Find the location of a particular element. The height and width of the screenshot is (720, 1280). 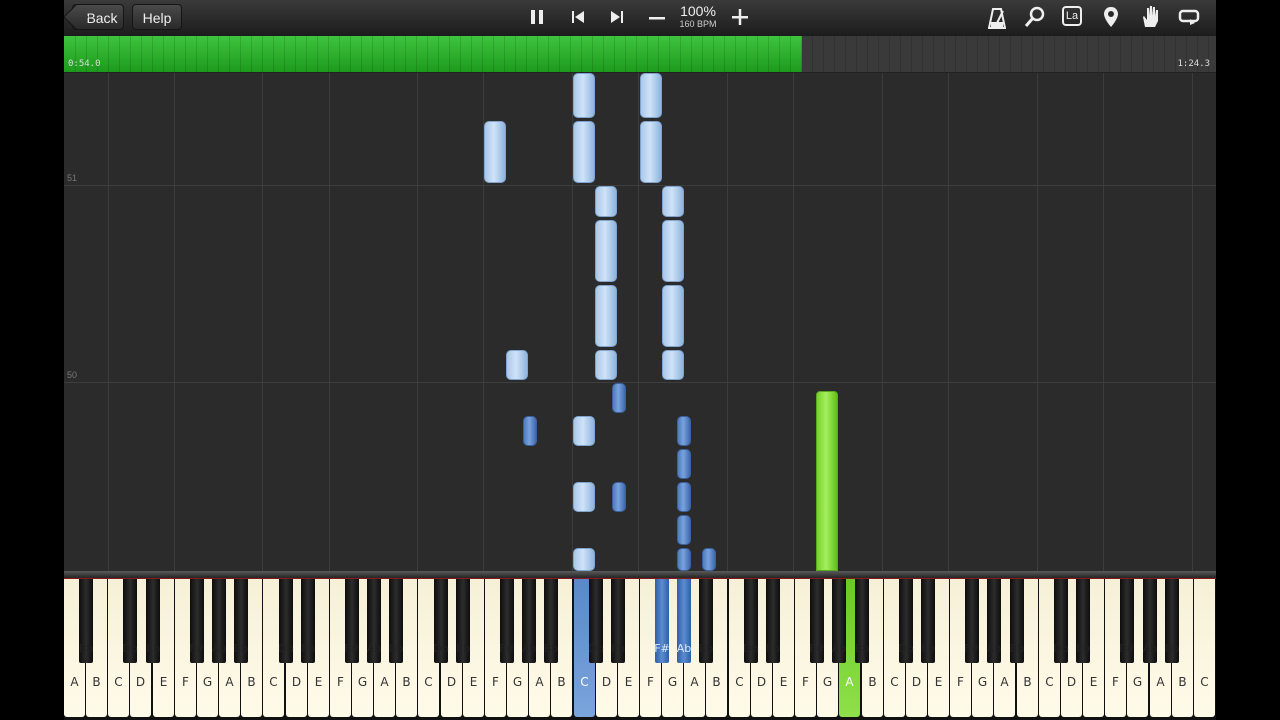

black-key-label: Eb is located at coordinates (308, 648).